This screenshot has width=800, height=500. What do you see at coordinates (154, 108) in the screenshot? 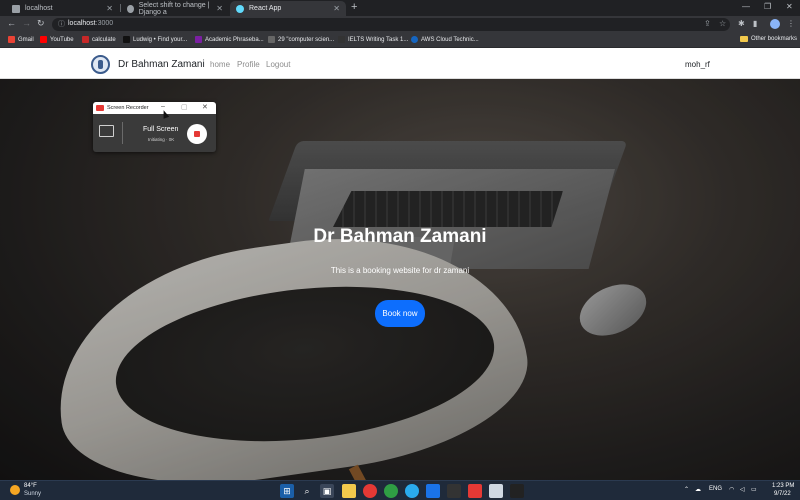
I see `recorder-titlebar: Screen Recorder – ▢ ✕` at bounding box center [154, 108].